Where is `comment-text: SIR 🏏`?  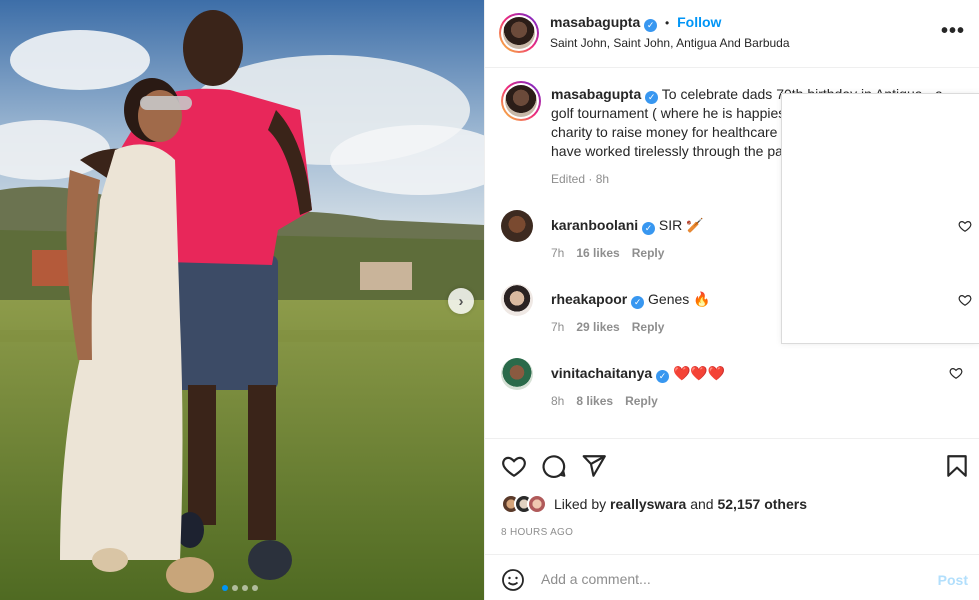
comment-text: SIR 🏏 is located at coordinates (681, 225).